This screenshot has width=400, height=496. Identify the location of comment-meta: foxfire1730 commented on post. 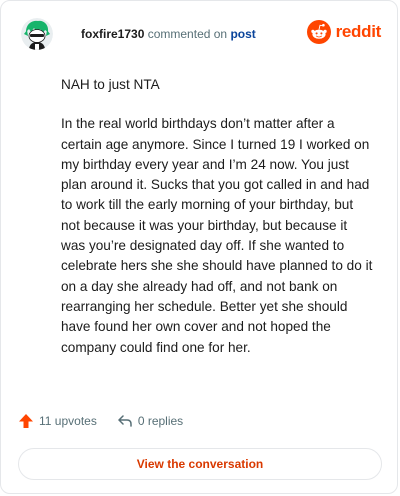
(168, 34).